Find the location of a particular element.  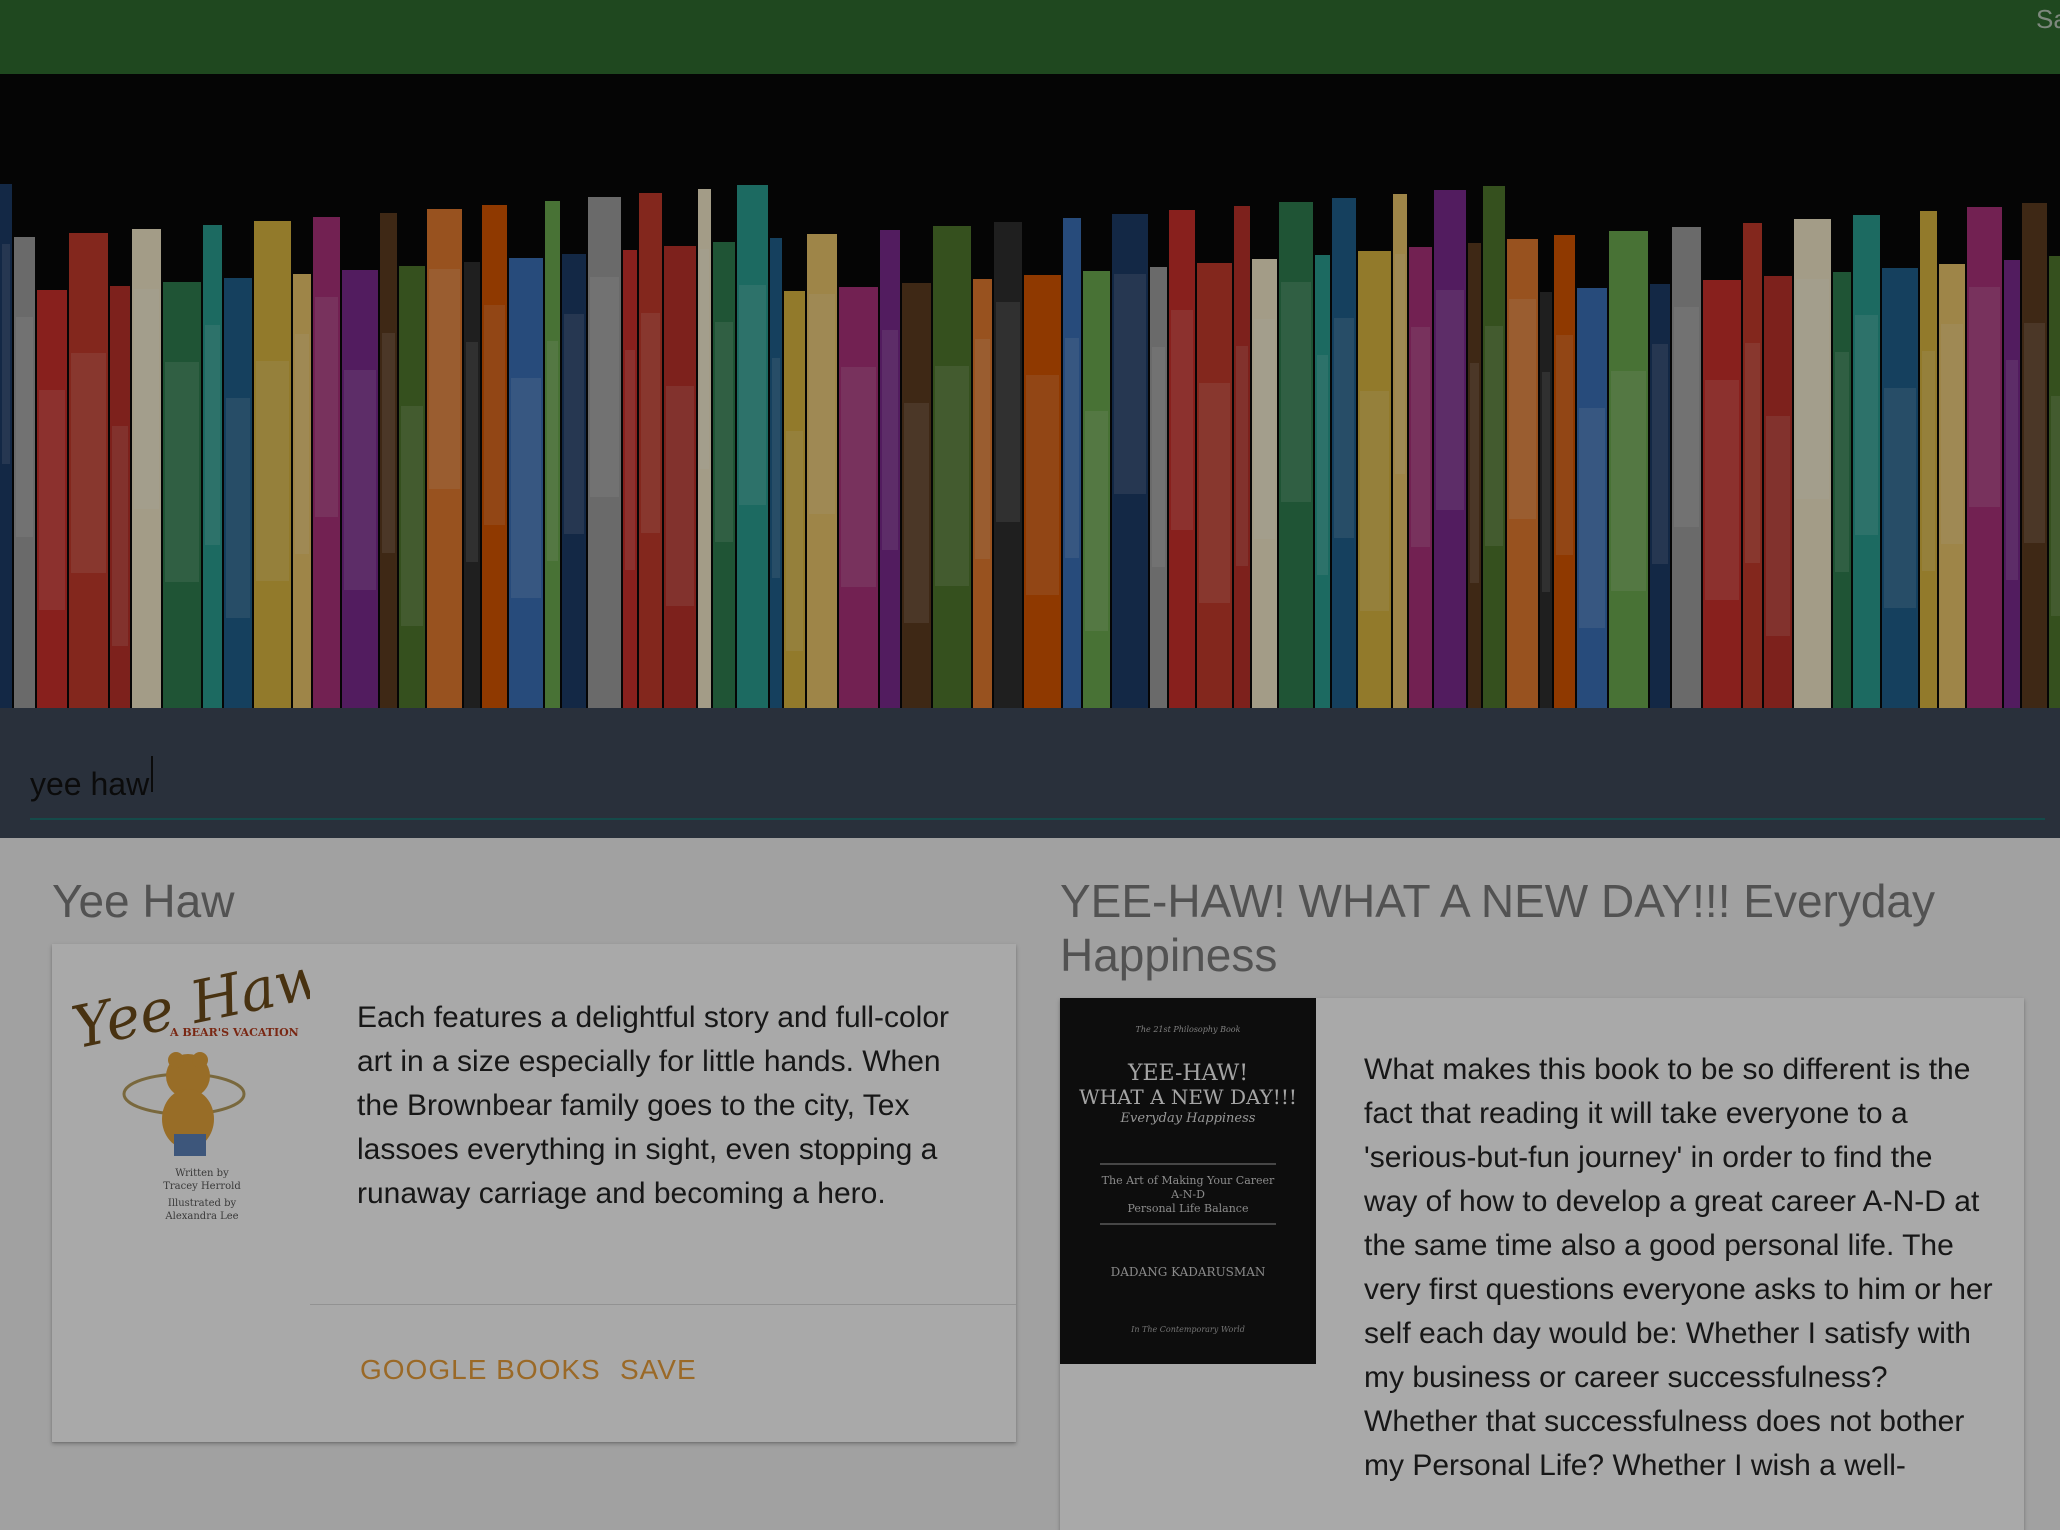

app-bar-corner-text: Sa is located at coordinates (2048, 19).